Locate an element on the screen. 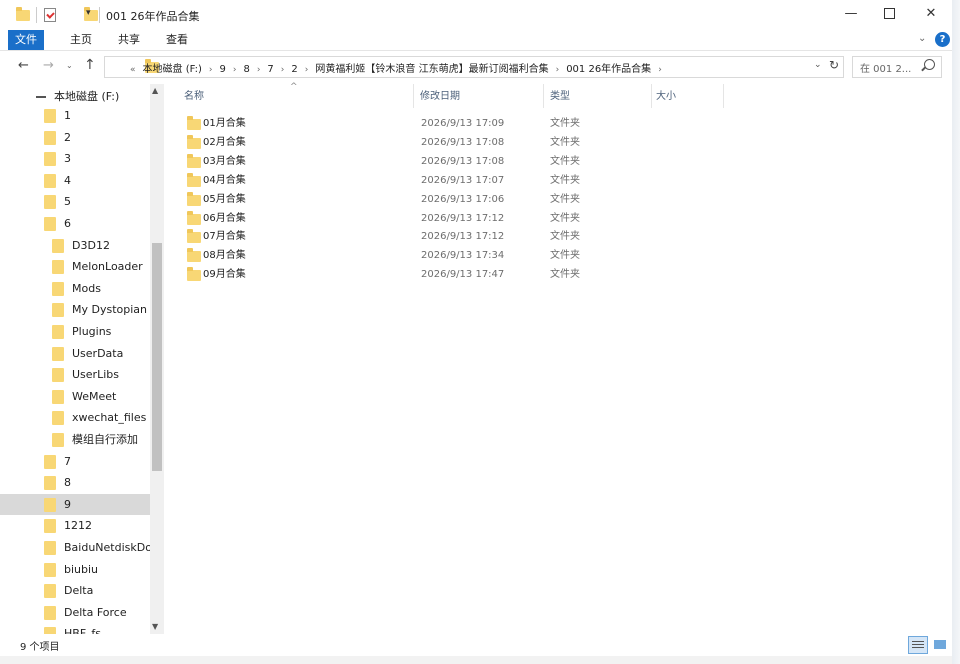  sidebar-item-d3d12: D3D12 is located at coordinates (75, 245).